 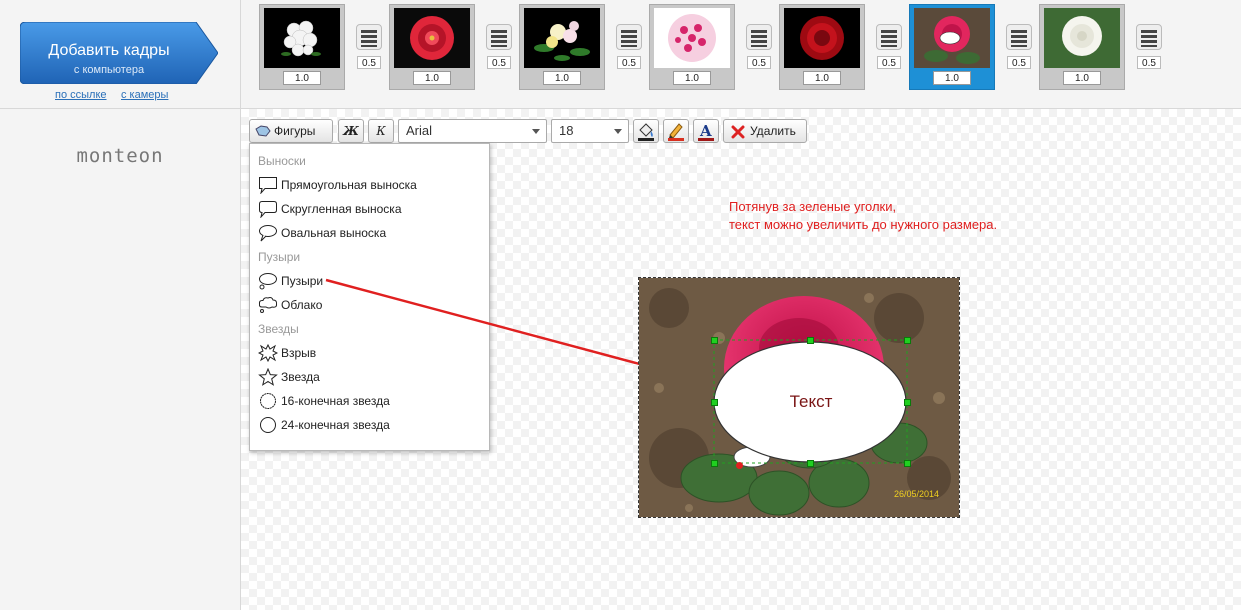 I want to click on svg-text: A, so click(x=705, y=131).